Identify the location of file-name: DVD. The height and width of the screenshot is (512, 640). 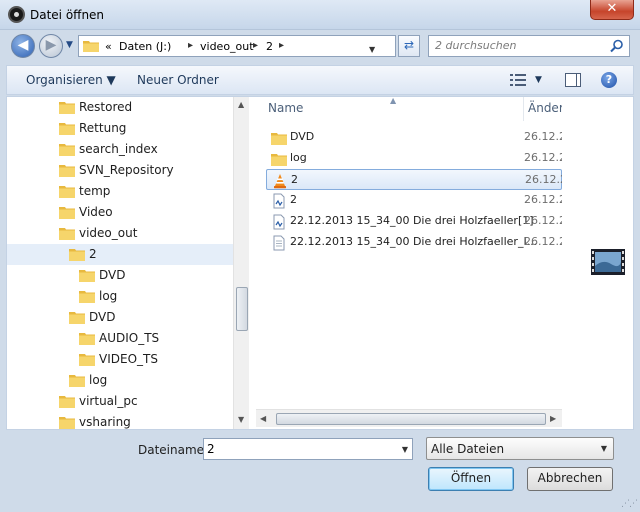
(302, 136).